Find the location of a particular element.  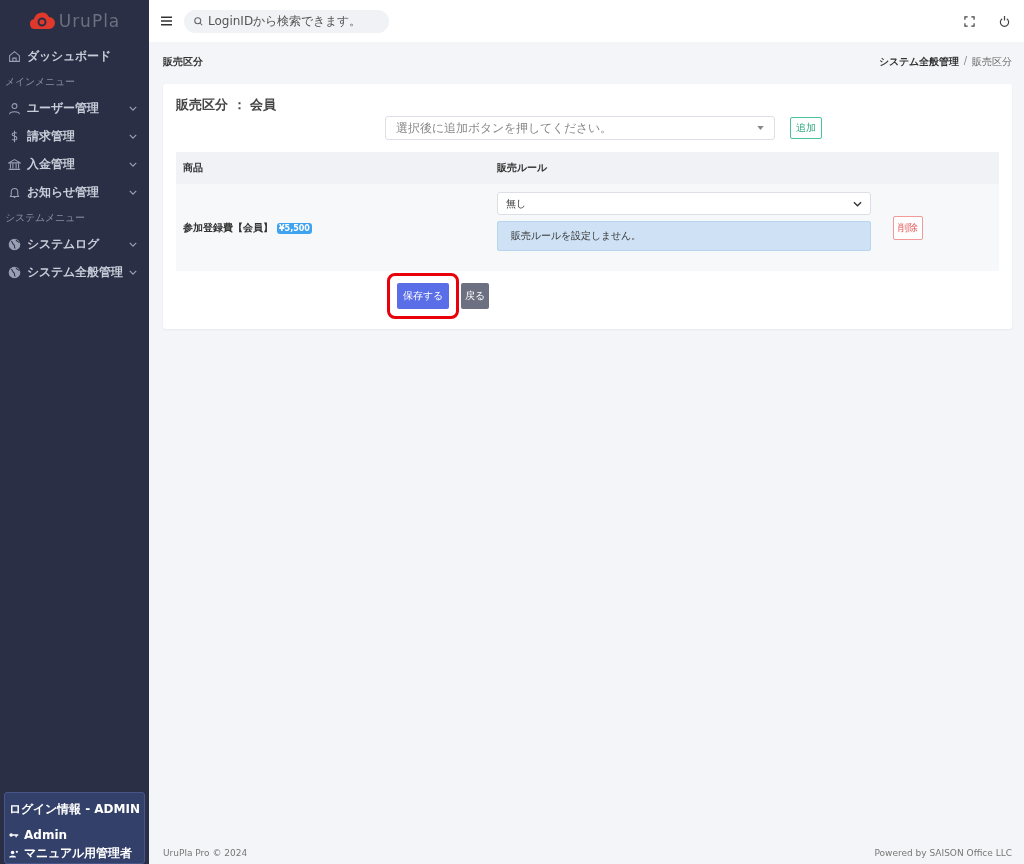

search-field: LoginIDから検索できます。 is located at coordinates (286, 21).